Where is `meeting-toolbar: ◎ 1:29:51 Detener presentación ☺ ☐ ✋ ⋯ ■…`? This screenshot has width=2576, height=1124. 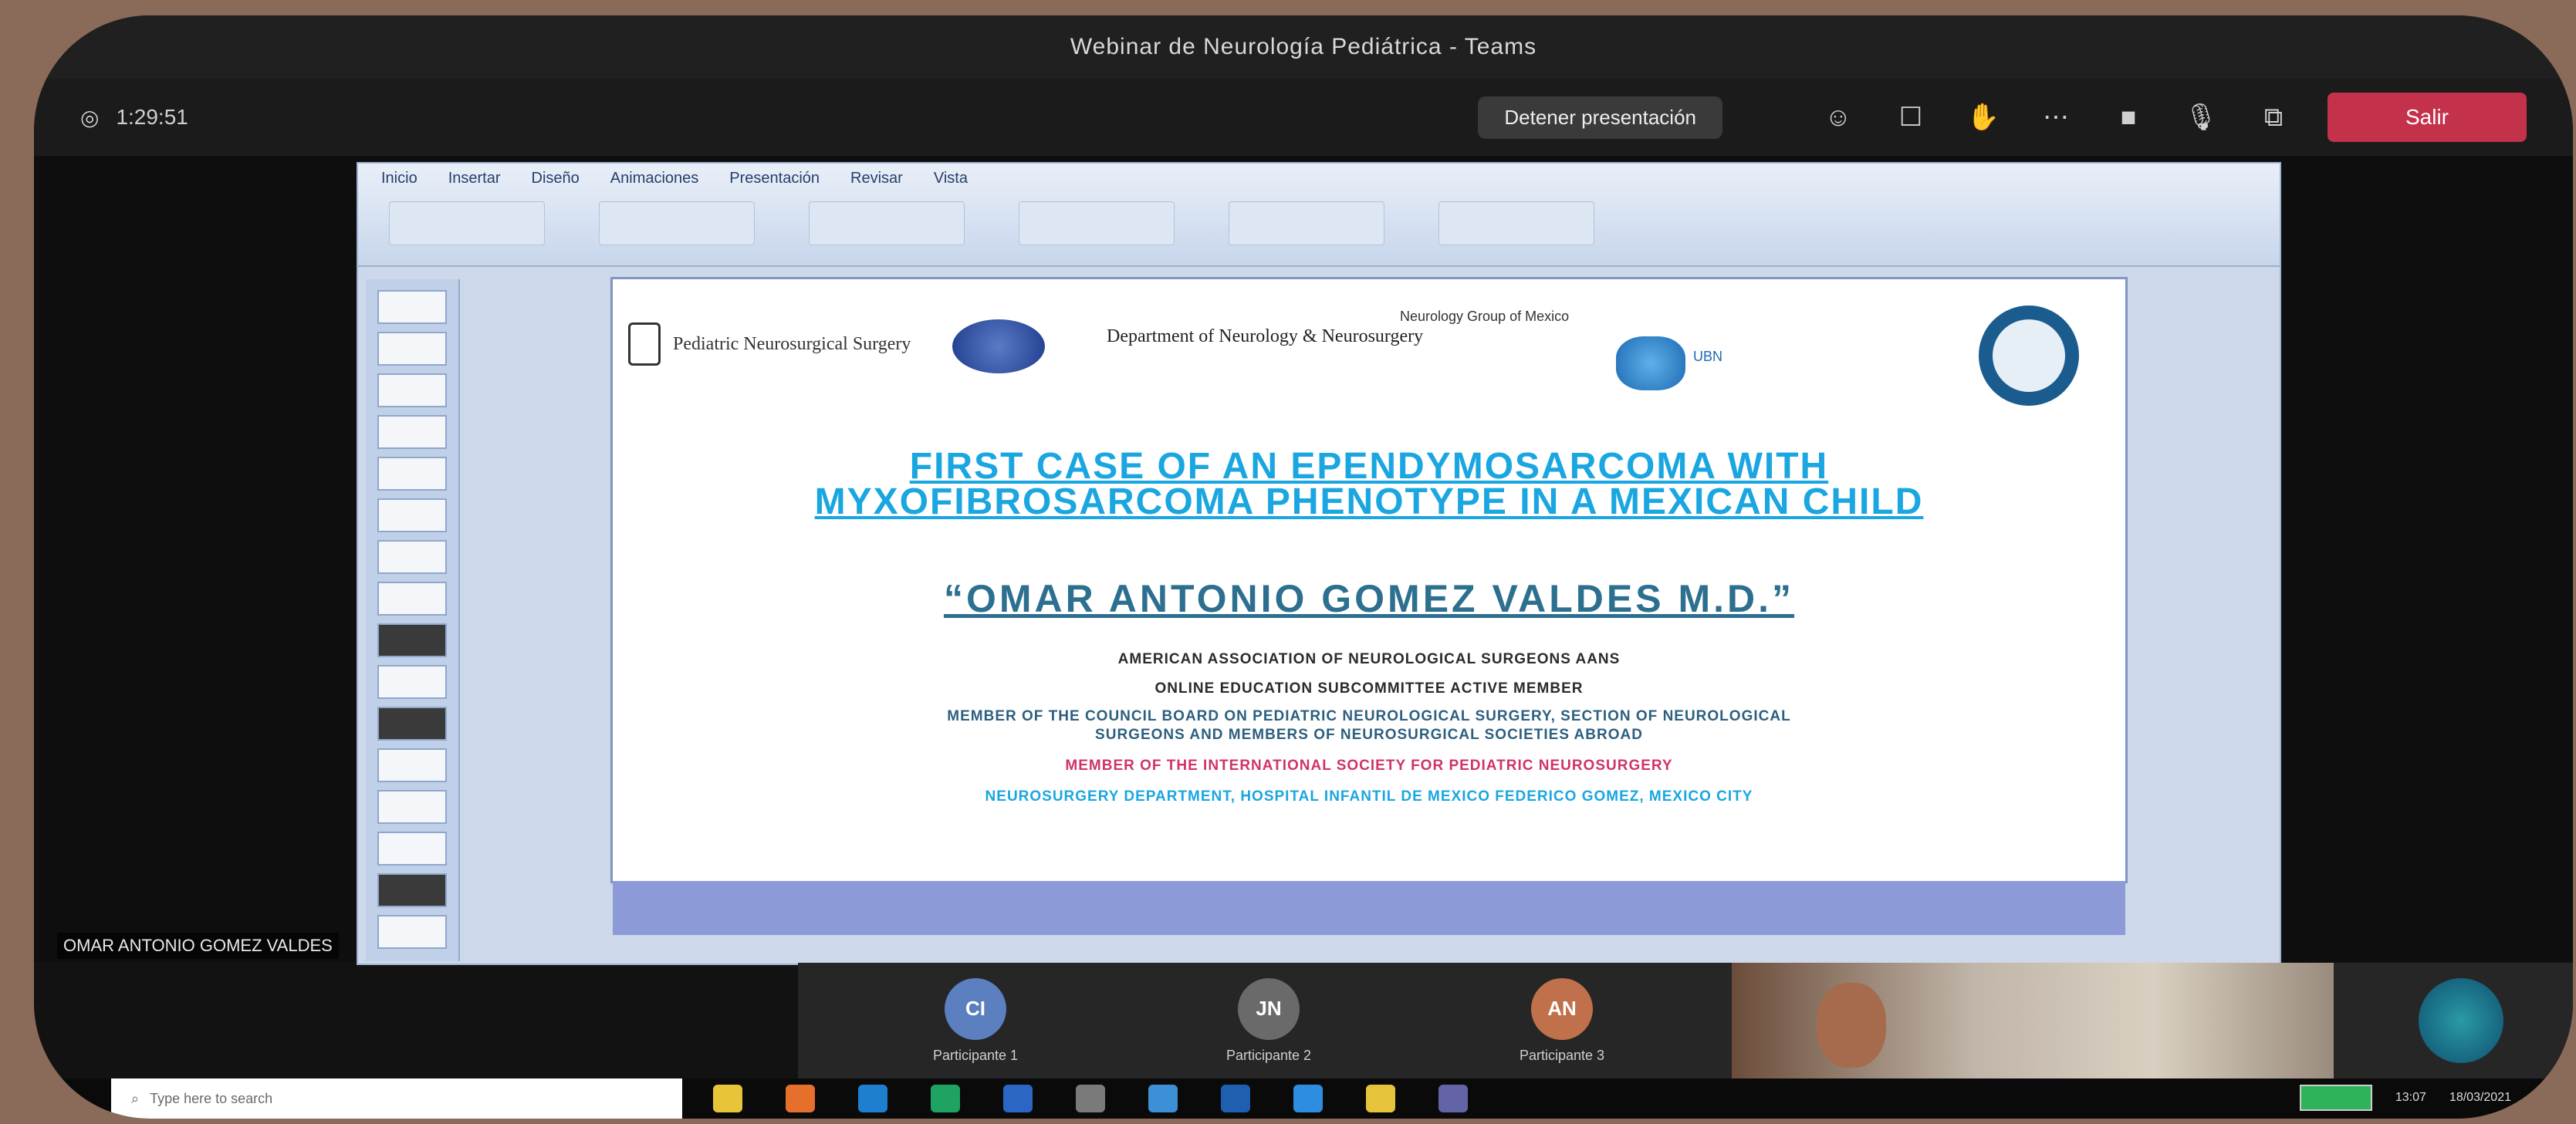
meeting-toolbar: ◎ 1:29:51 Detener presentación ☺ ☐ ✋ ⋯ ■… is located at coordinates (1303, 117).